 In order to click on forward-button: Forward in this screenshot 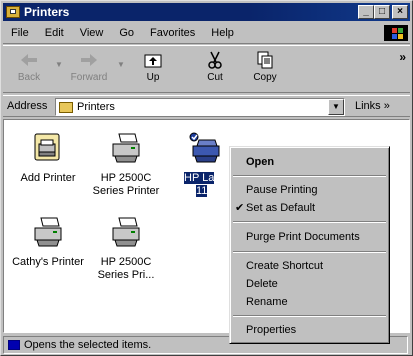, I will do `click(89, 66)`.